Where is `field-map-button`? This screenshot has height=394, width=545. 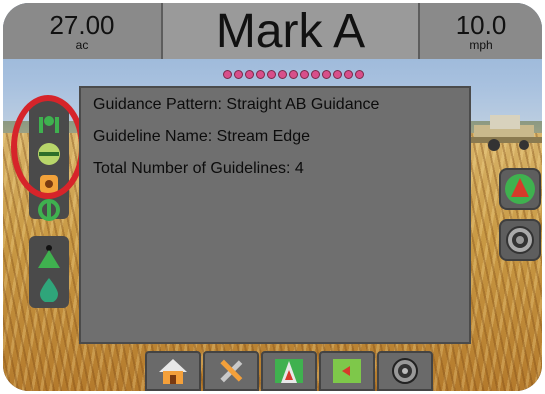
field-map-button is located at coordinates (347, 371).